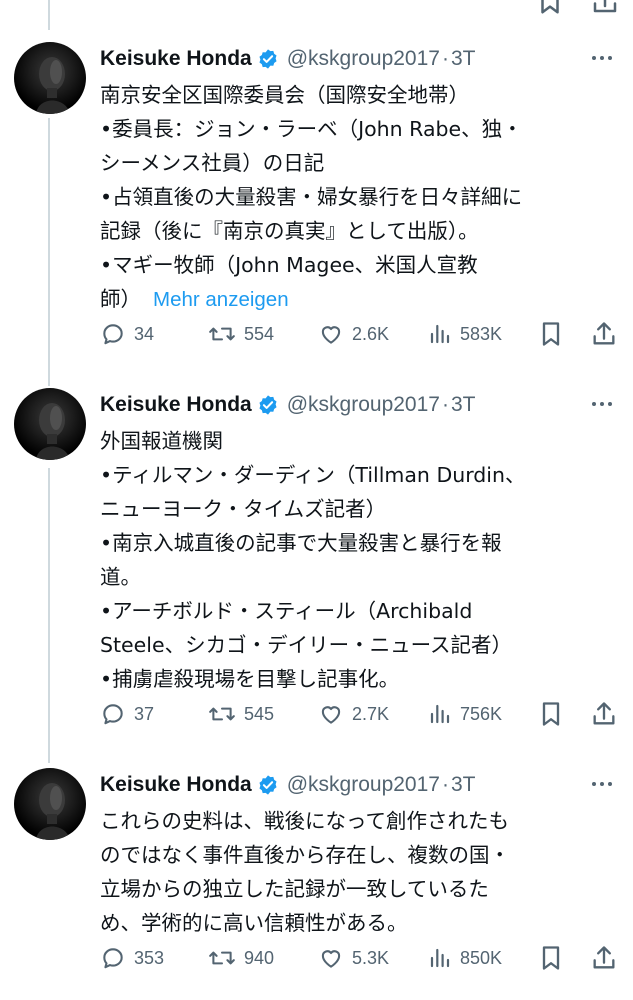  Describe the element at coordinates (241, 714) in the screenshot. I see `repost-button: 545` at that location.